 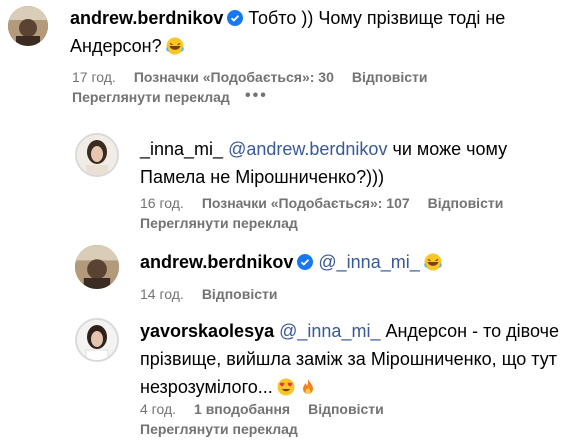 I want to click on comment-text: Памела не Мірошниченко?))), so click(x=262, y=177).